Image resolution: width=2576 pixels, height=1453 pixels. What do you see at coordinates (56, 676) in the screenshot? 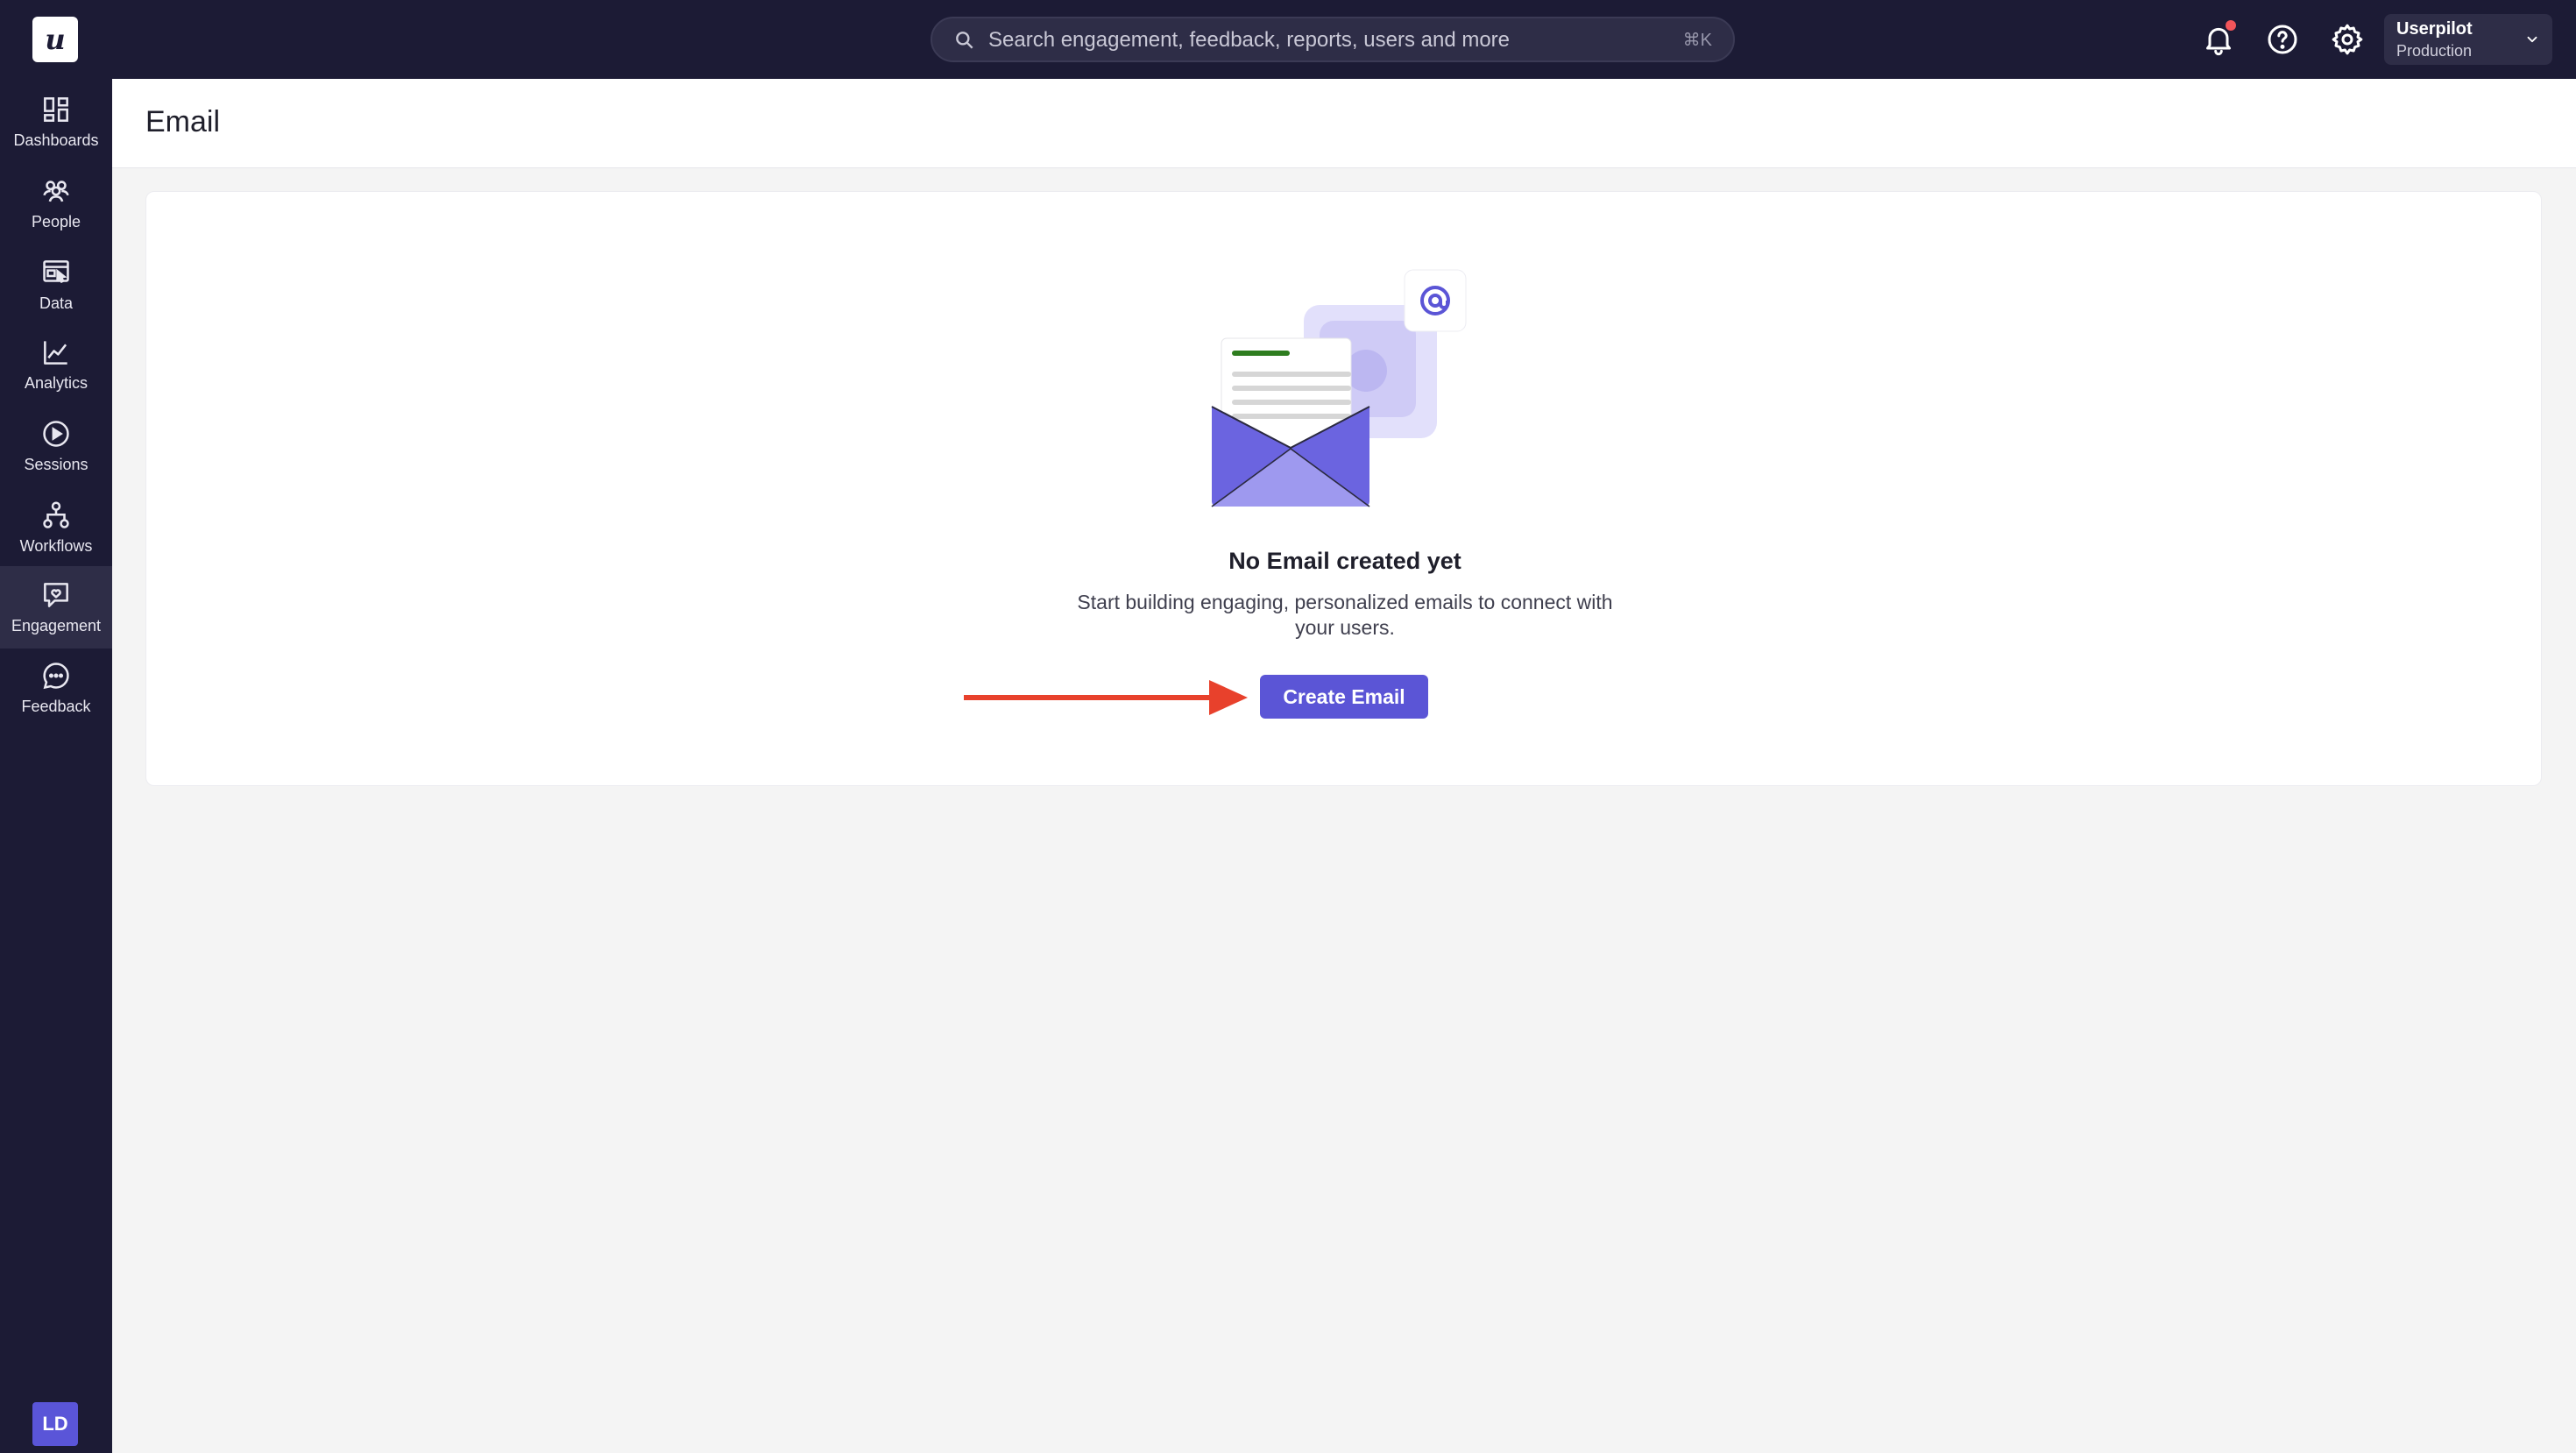
I see `feedback-icon` at bounding box center [56, 676].